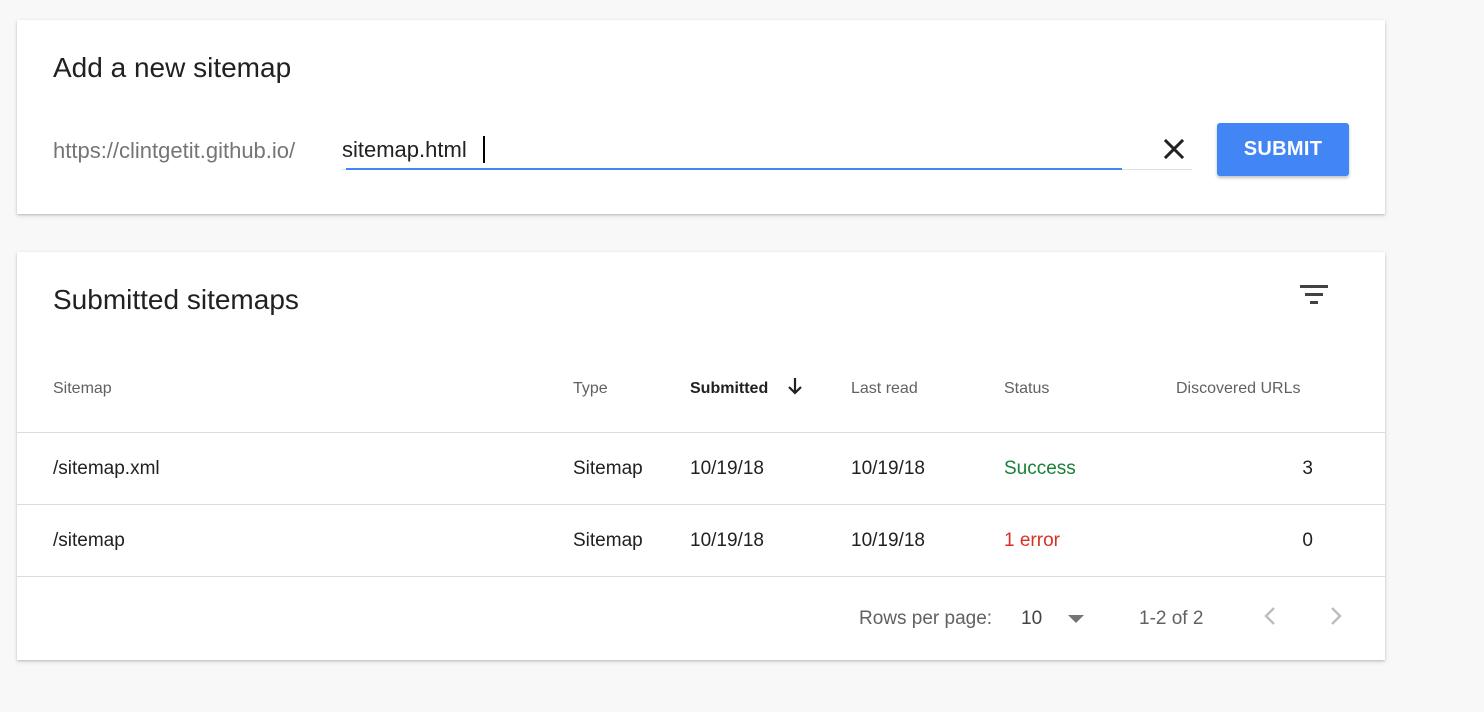  What do you see at coordinates (795, 386) in the screenshot?
I see `arrow-down-icon` at bounding box center [795, 386].